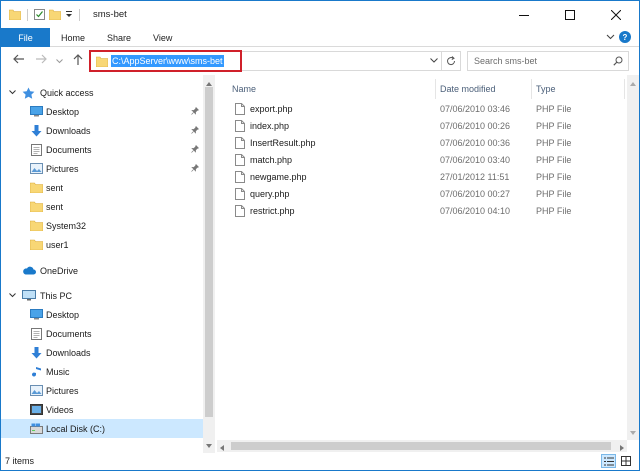 This screenshot has width=640, height=471. Describe the element at coordinates (320, 37) in the screenshot. I see `ribbon-tabs: File Home Share View ?` at that location.